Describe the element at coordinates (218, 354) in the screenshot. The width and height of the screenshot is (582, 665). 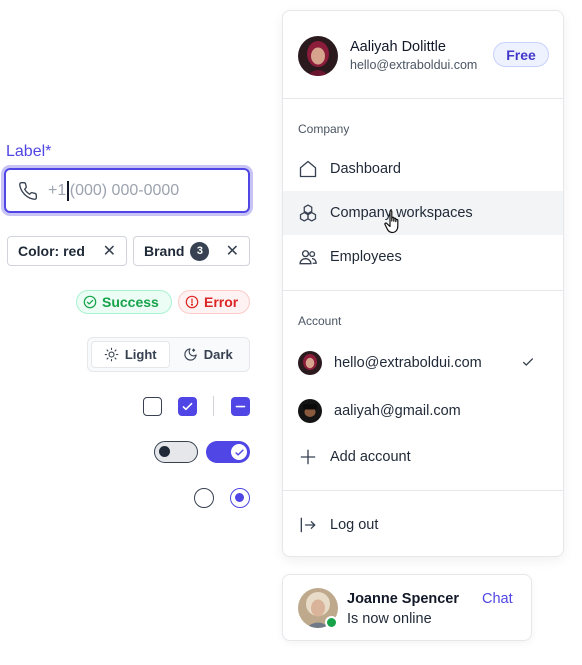
I see `theme-dark-label: Dark` at that location.